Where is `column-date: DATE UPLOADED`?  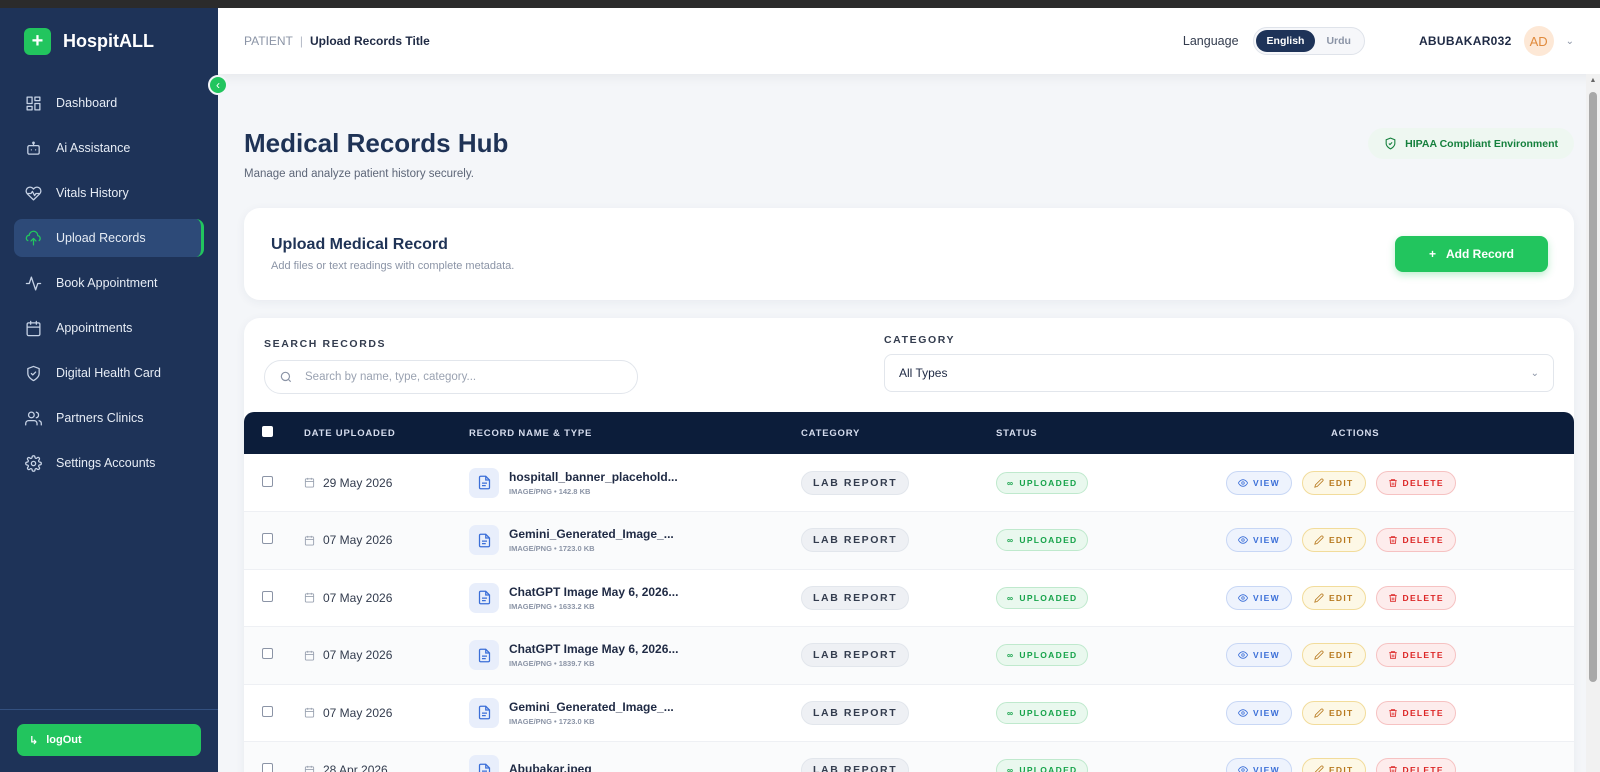 column-date: DATE UPLOADED is located at coordinates (386, 433).